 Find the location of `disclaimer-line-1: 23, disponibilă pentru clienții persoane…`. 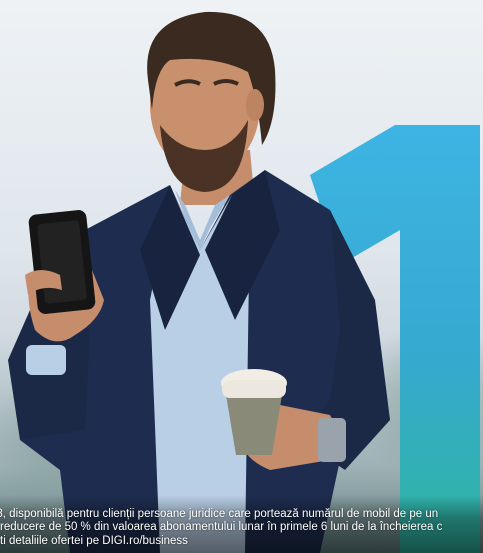

disclaimer-line-1: 23, disponibilă pentru clienții persoane… is located at coordinates (219, 513).